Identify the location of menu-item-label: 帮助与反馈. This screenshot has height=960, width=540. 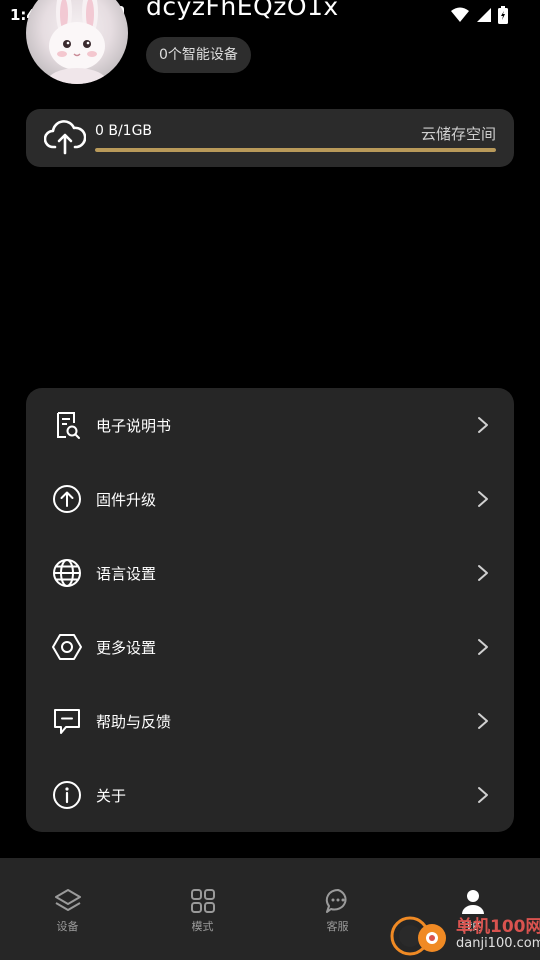
(134, 721).